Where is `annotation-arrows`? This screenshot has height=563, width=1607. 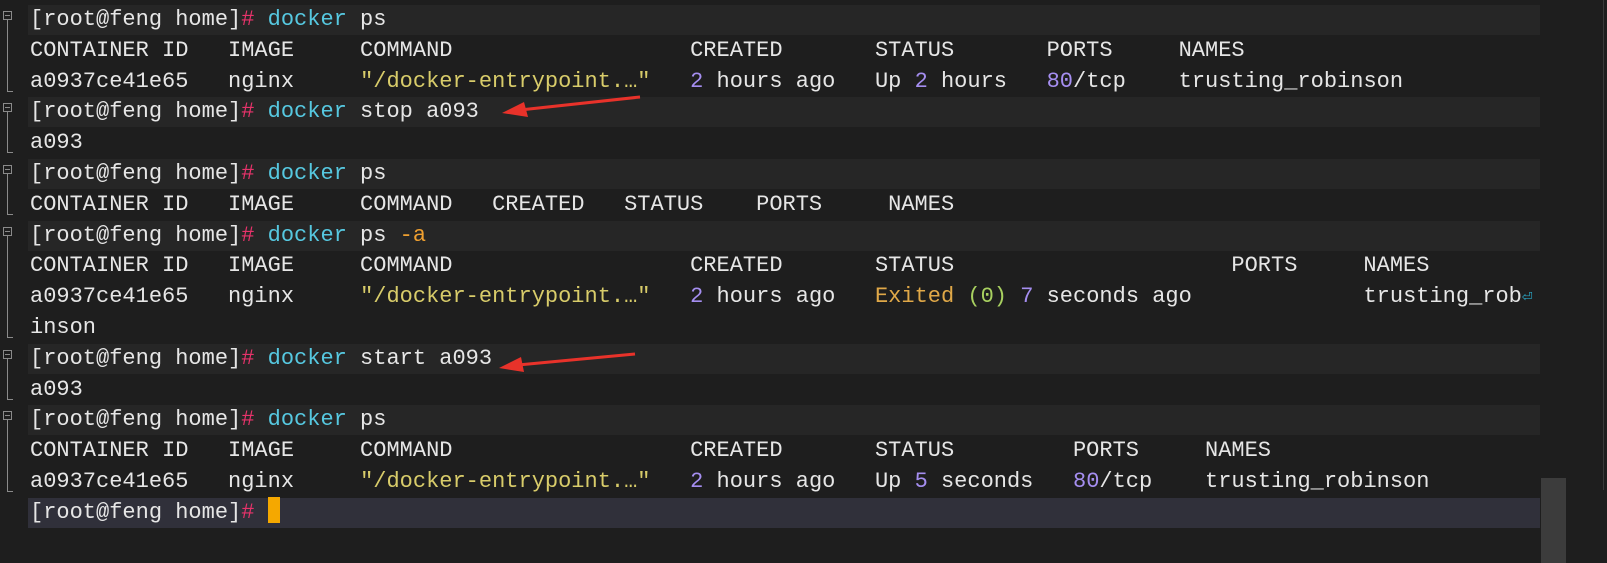 annotation-arrows is located at coordinates (570, 233).